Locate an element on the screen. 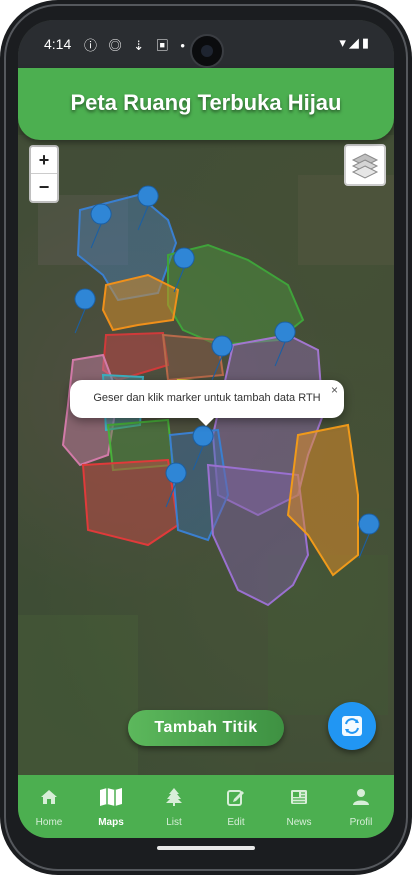 This screenshot has height=875, width=412. refresh-icon is located at coordinates (352, 726).